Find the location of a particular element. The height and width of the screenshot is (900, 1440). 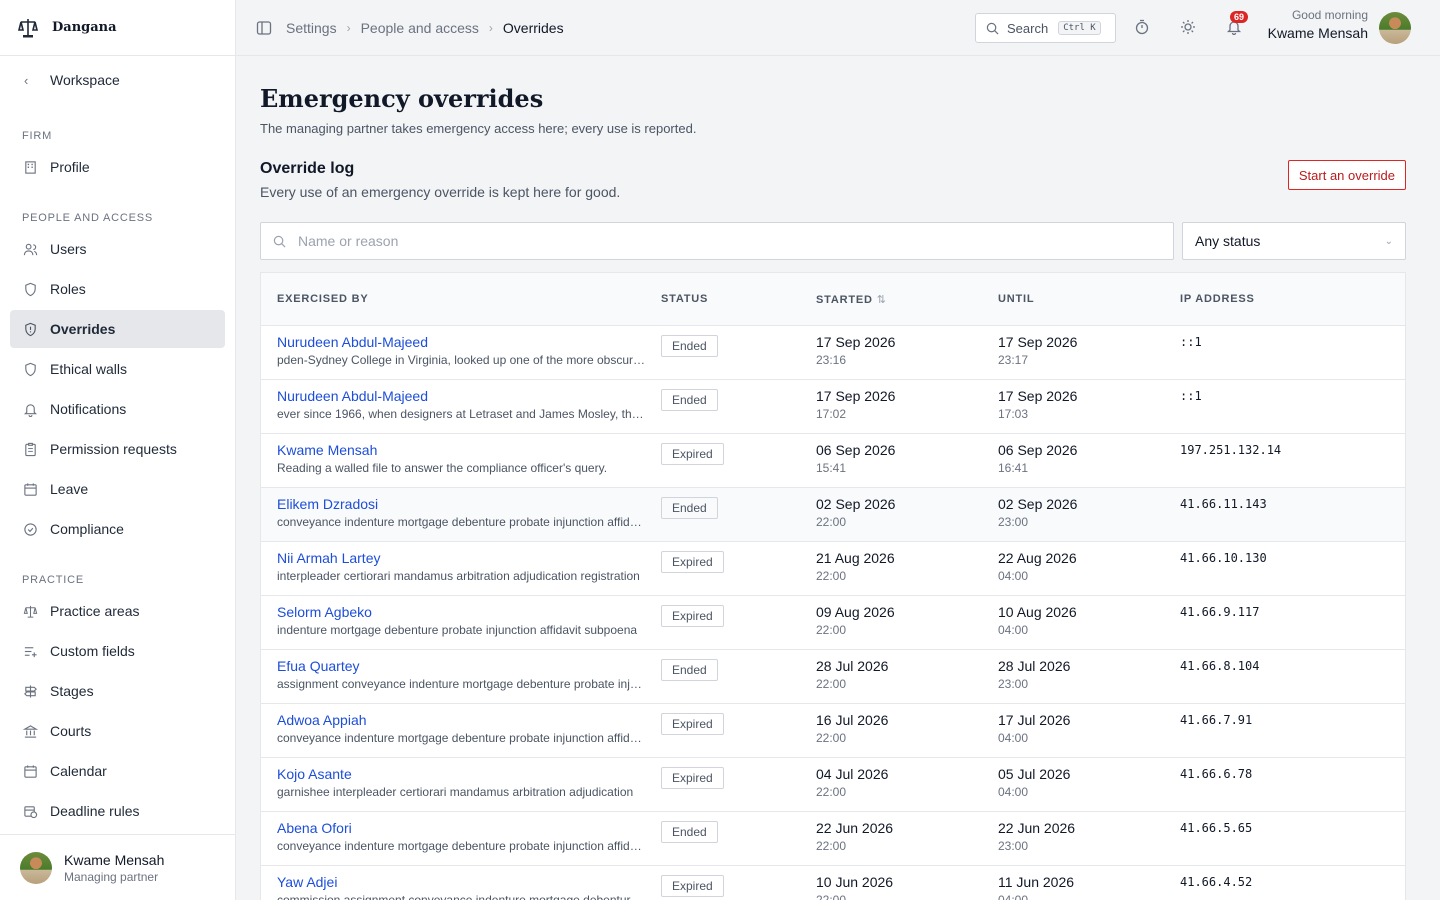

cell-until: 06 Sep 2026 16:41 is located at coordinates (1089, 458).